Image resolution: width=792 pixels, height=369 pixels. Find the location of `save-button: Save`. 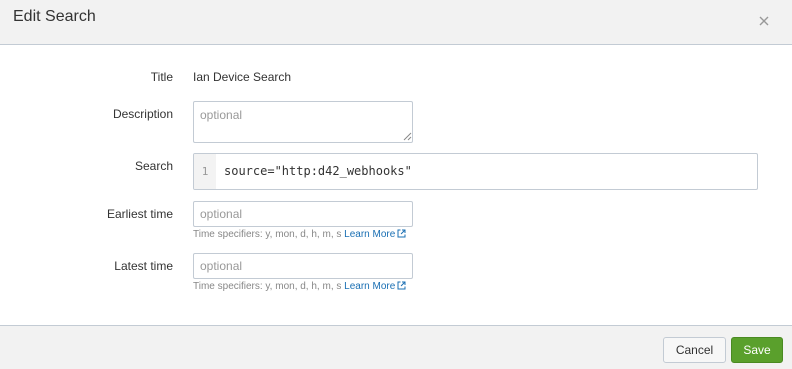

save-button: Save is located at coordinates (757, 350).